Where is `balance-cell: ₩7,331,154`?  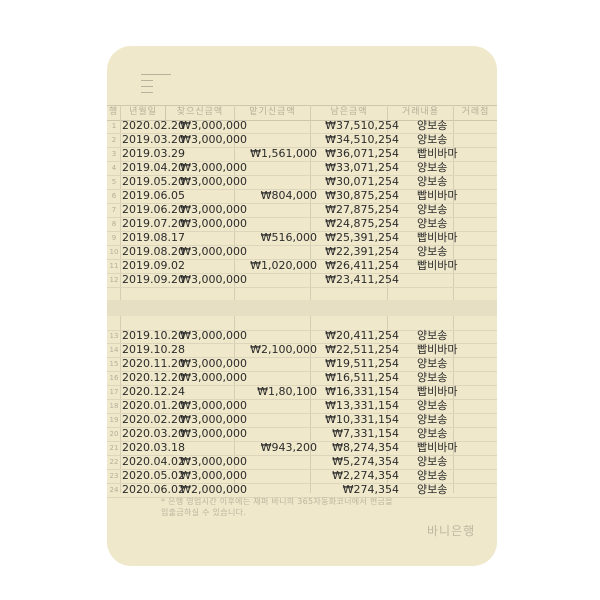
balance-cell: ₩7,331,154 is located at coordinates (365, 433).